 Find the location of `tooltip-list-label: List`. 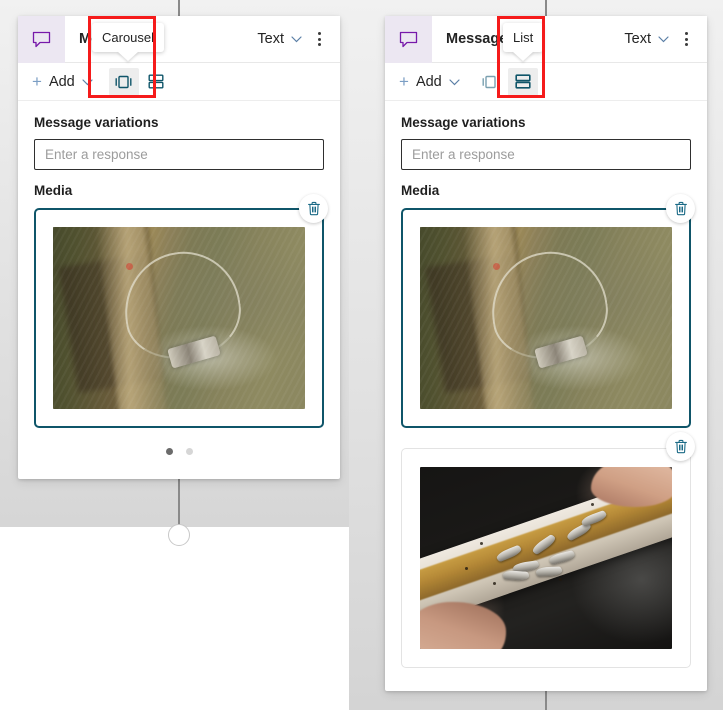

tooltip-list-label: List is located at coordinates (523, 37).